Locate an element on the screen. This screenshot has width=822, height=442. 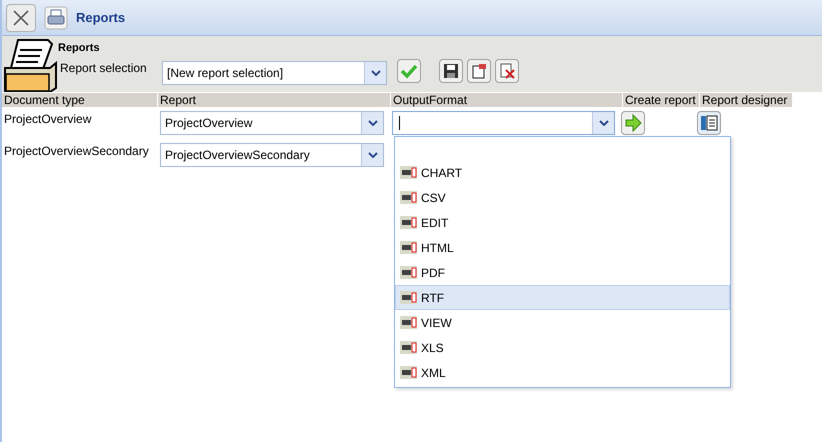
printer-icon is located at coordinates (56, 18).